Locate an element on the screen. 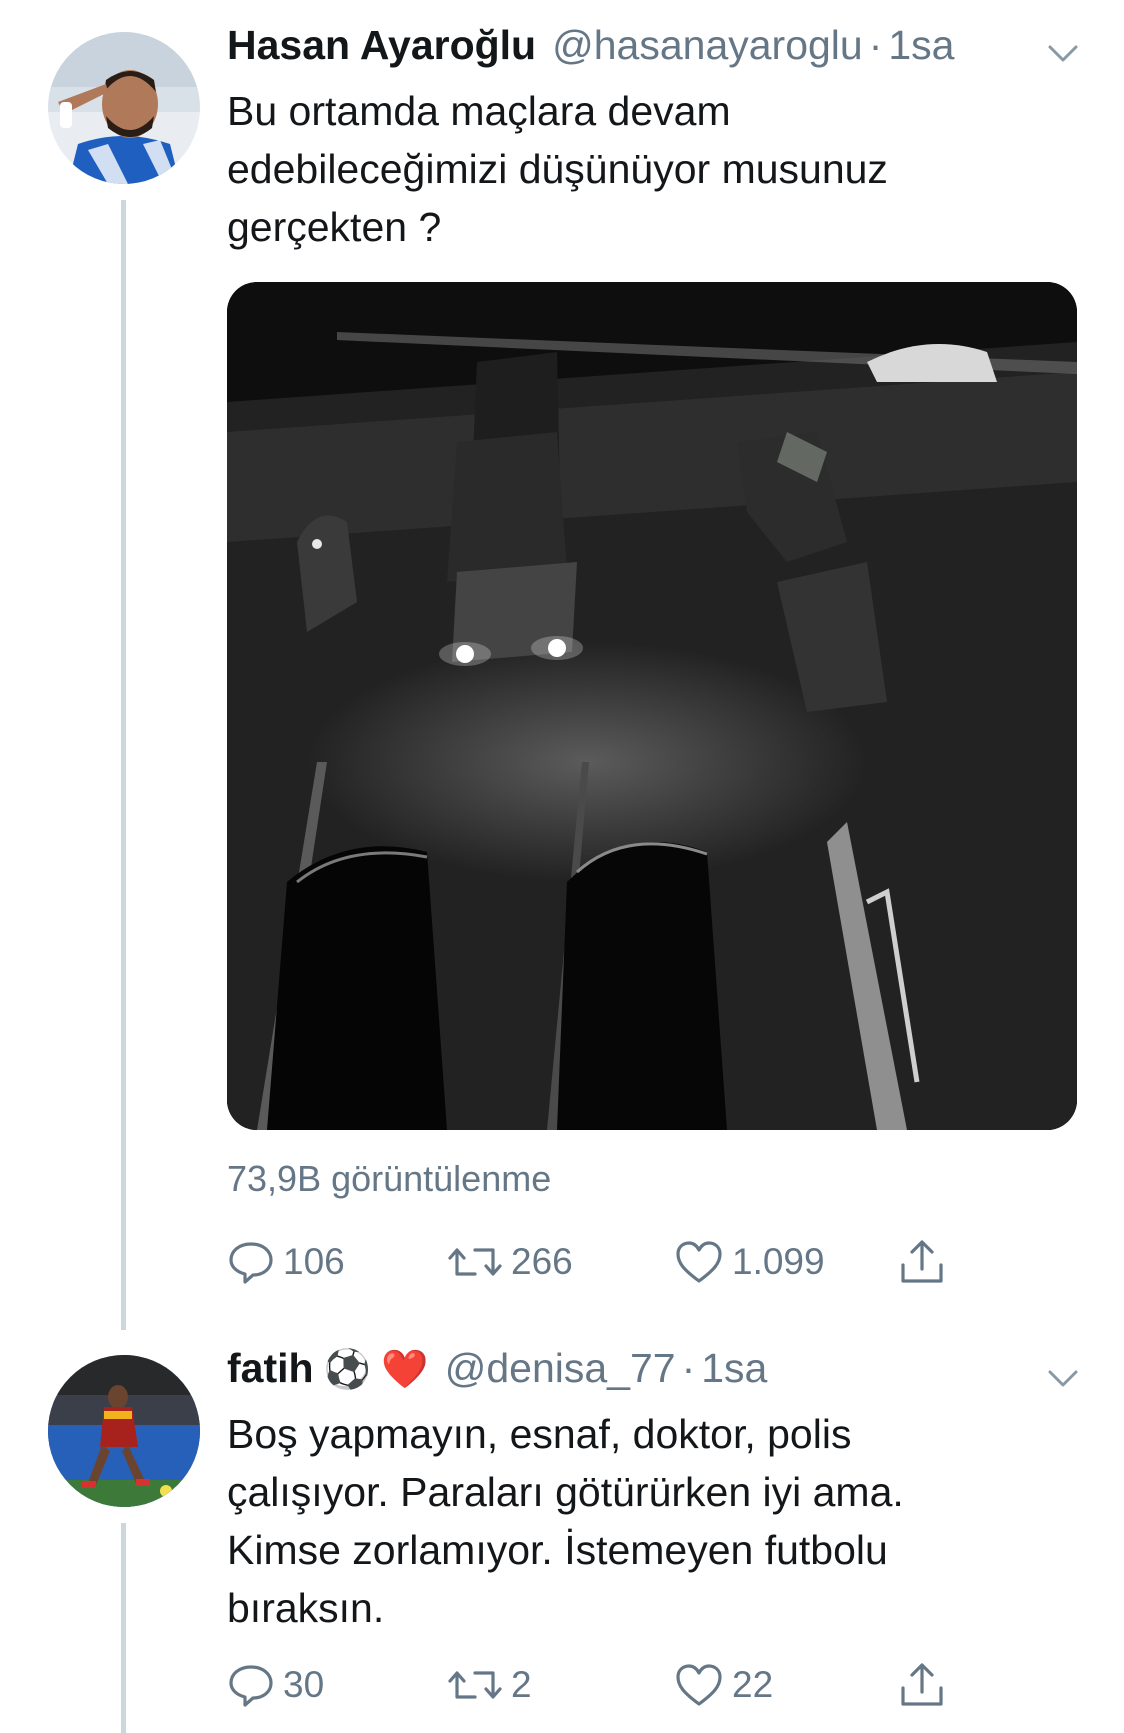 This screenshot has height=1733, width=1124. tweet-header: fatih ⚽ ❤️ @denisa_77 · 1sa is located at coordinates (655, 1373).